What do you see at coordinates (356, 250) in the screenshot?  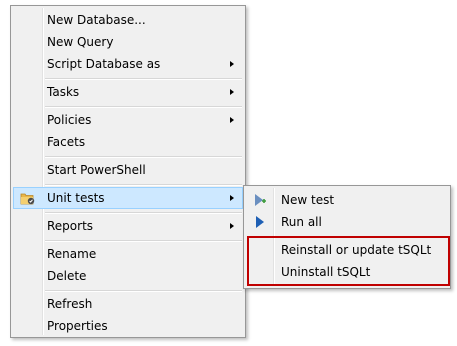 I see `submenu-item-label: Reinstall or update tSQLt` at bounding box center [356, 250].